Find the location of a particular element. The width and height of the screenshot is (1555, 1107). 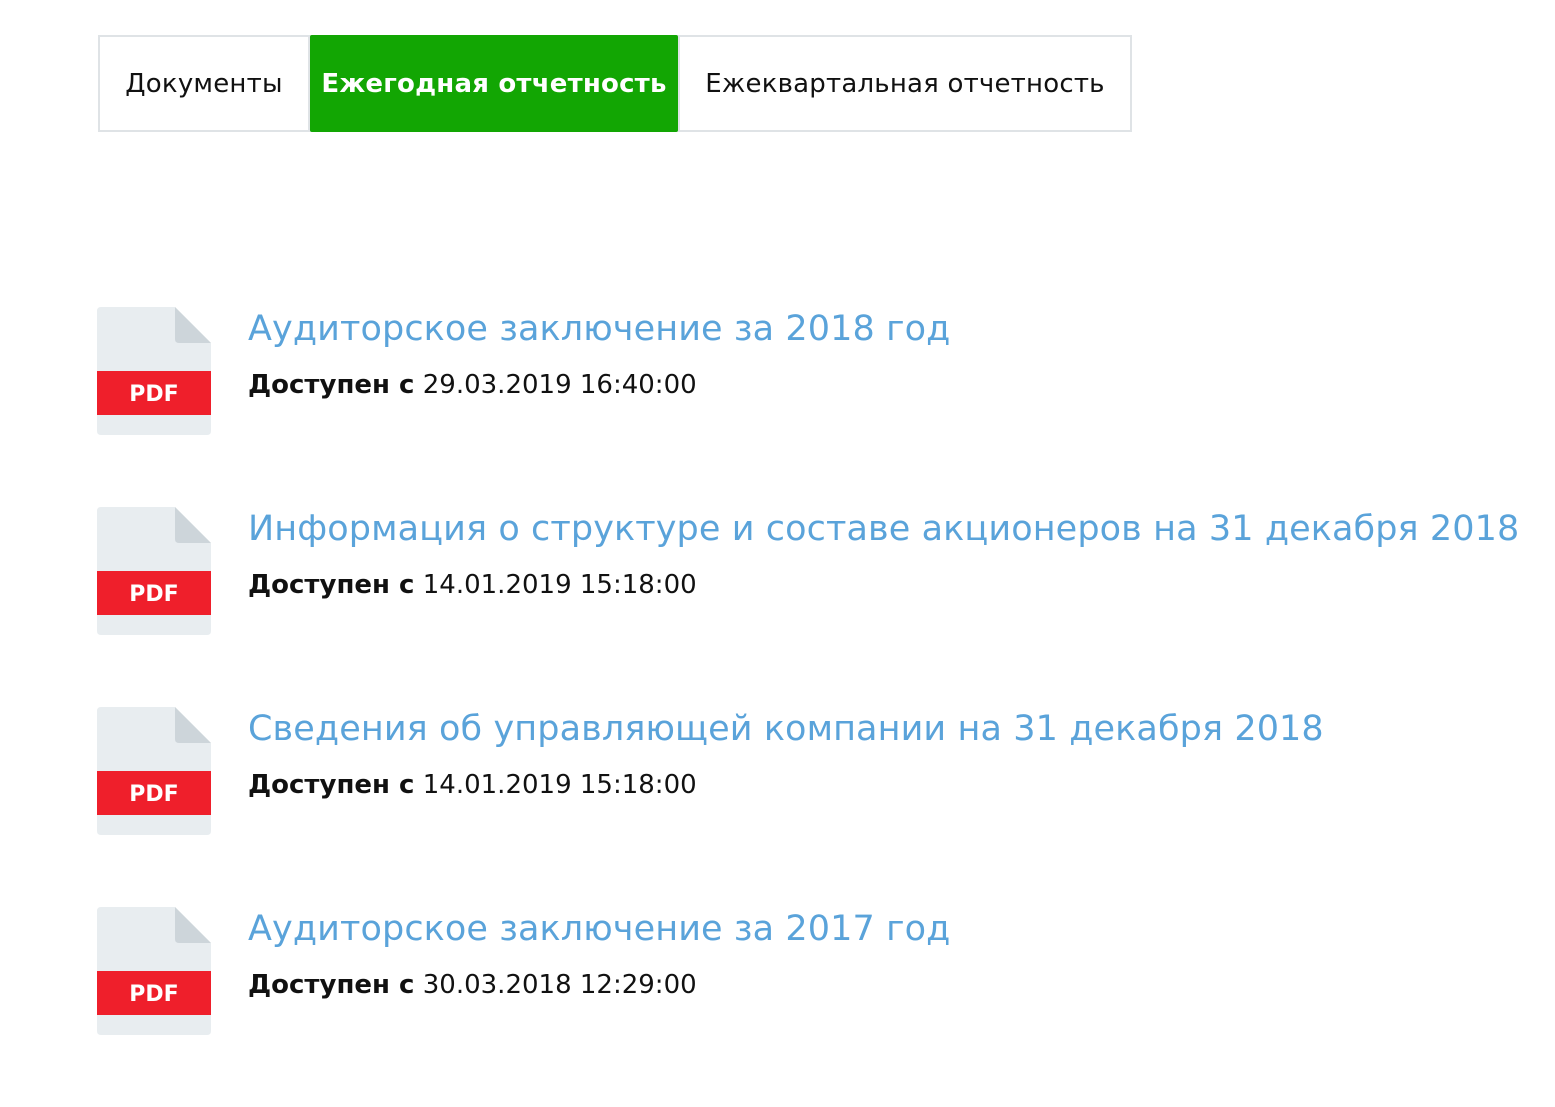

document-title-link: Аудиторское заключение за 2017 год is located at coordinates (599, 929).